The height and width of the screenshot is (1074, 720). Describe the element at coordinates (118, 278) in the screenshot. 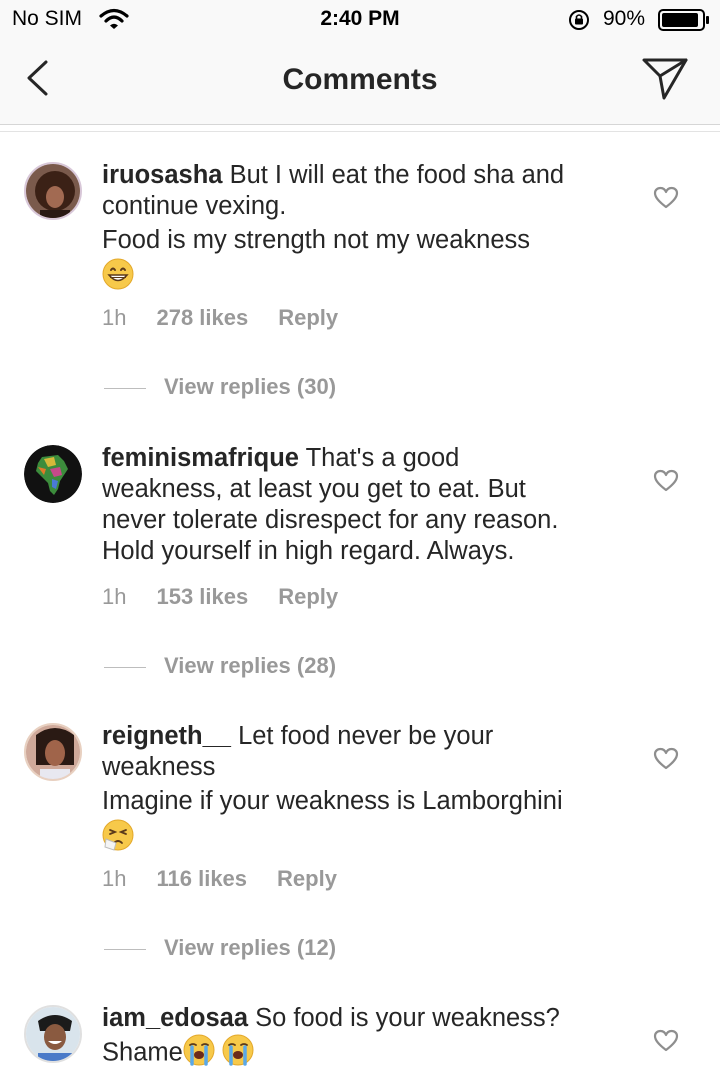

I see `grinning-face-icon` at that location.